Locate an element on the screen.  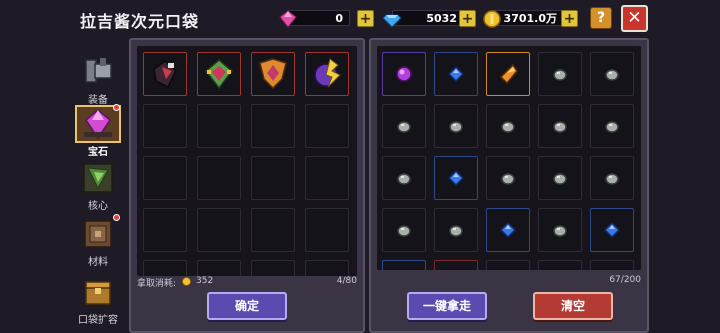
take-all-button: 一键拿走 is located at coordinates (447, 306).